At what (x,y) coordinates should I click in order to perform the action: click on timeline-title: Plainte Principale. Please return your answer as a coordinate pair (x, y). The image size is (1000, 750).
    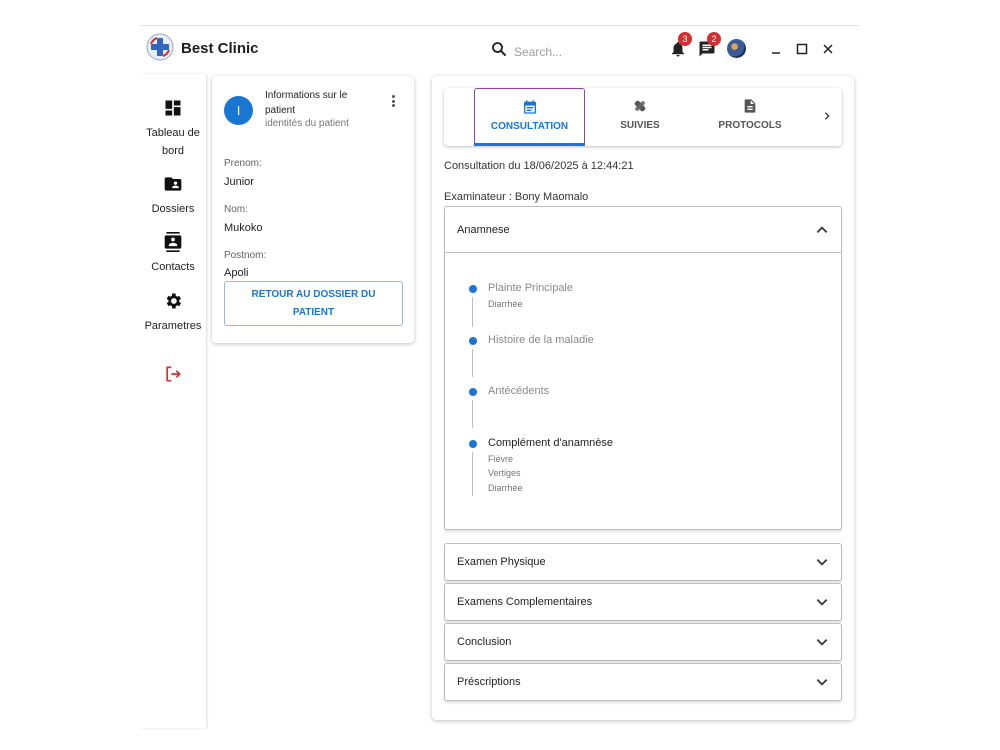
    Looking at the image, I should click on (530, 288).